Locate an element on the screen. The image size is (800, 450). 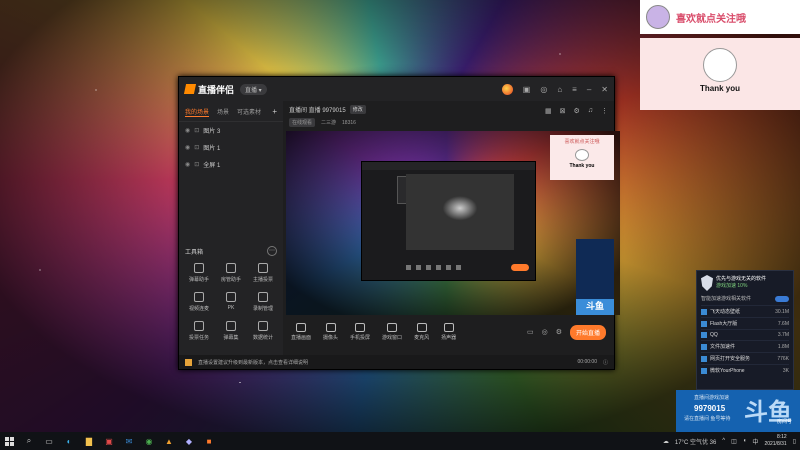
gift-icon: ⌂ is located at coordinates (559, 89).